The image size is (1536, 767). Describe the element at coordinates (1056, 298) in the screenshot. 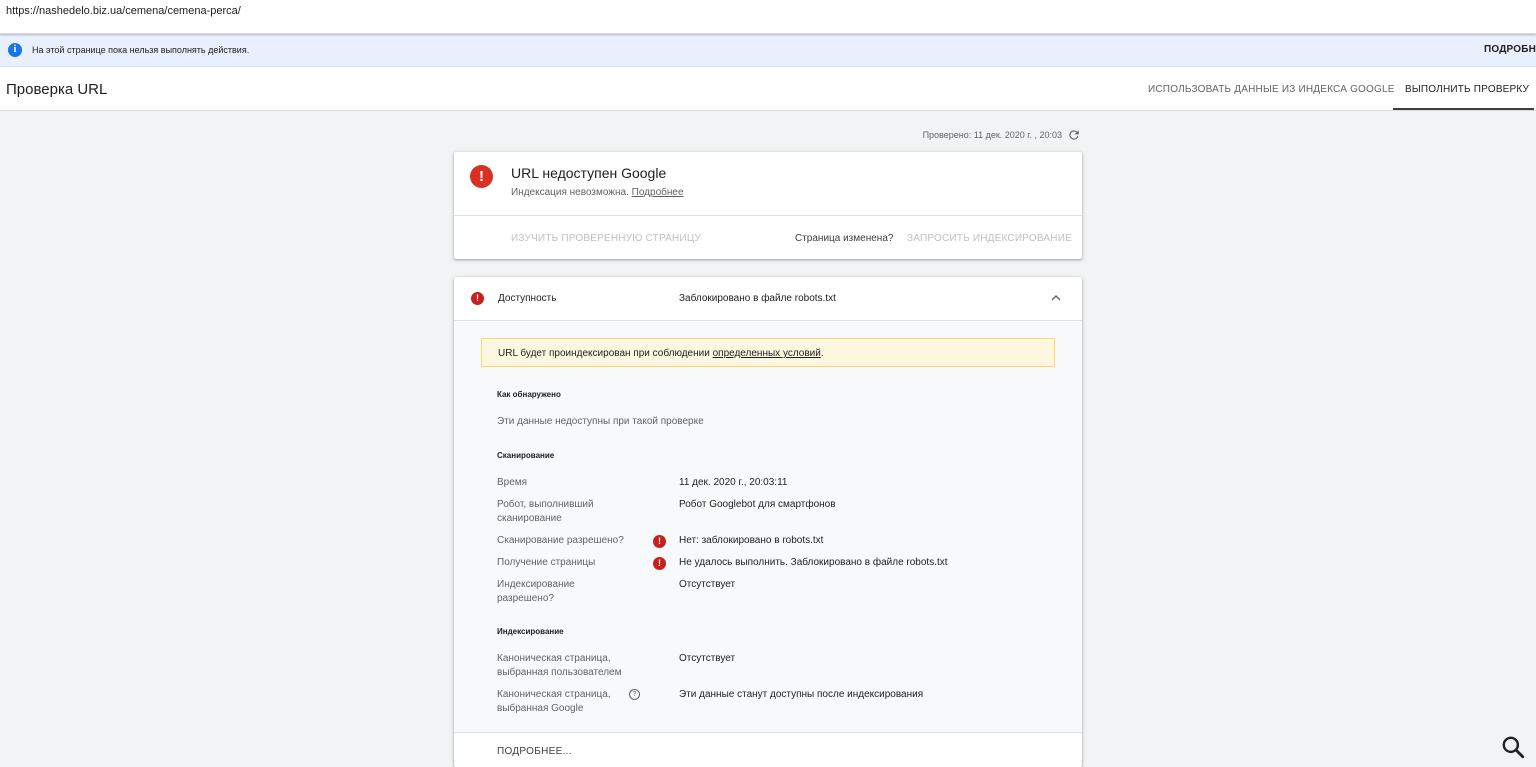

I see `chevron-up-icon` at that location.